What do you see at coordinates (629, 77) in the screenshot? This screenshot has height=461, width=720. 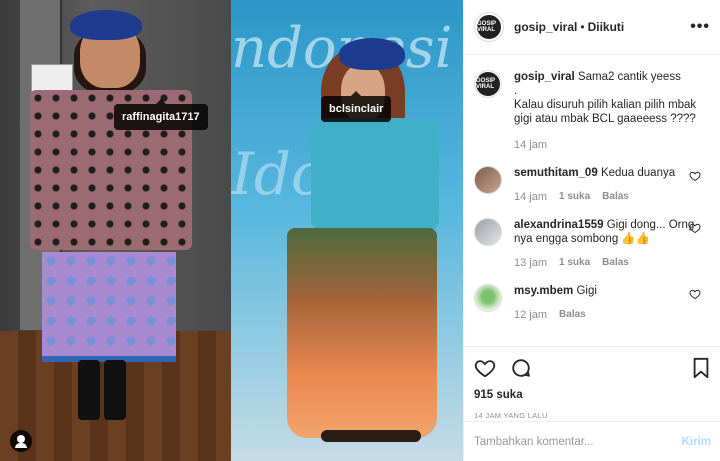 I see `caption-text: Sama2 cantik yeess` at bounding box center [629, 77].